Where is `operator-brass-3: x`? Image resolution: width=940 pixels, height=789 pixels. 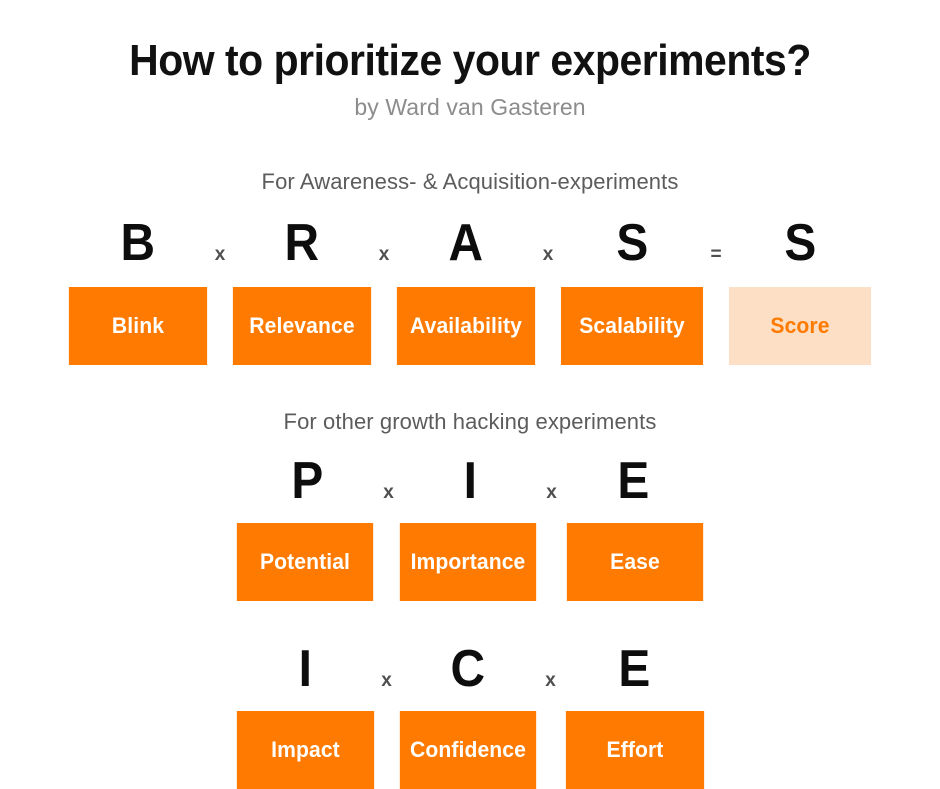 operator-brass-3: x is located at coordinates (384, 257).